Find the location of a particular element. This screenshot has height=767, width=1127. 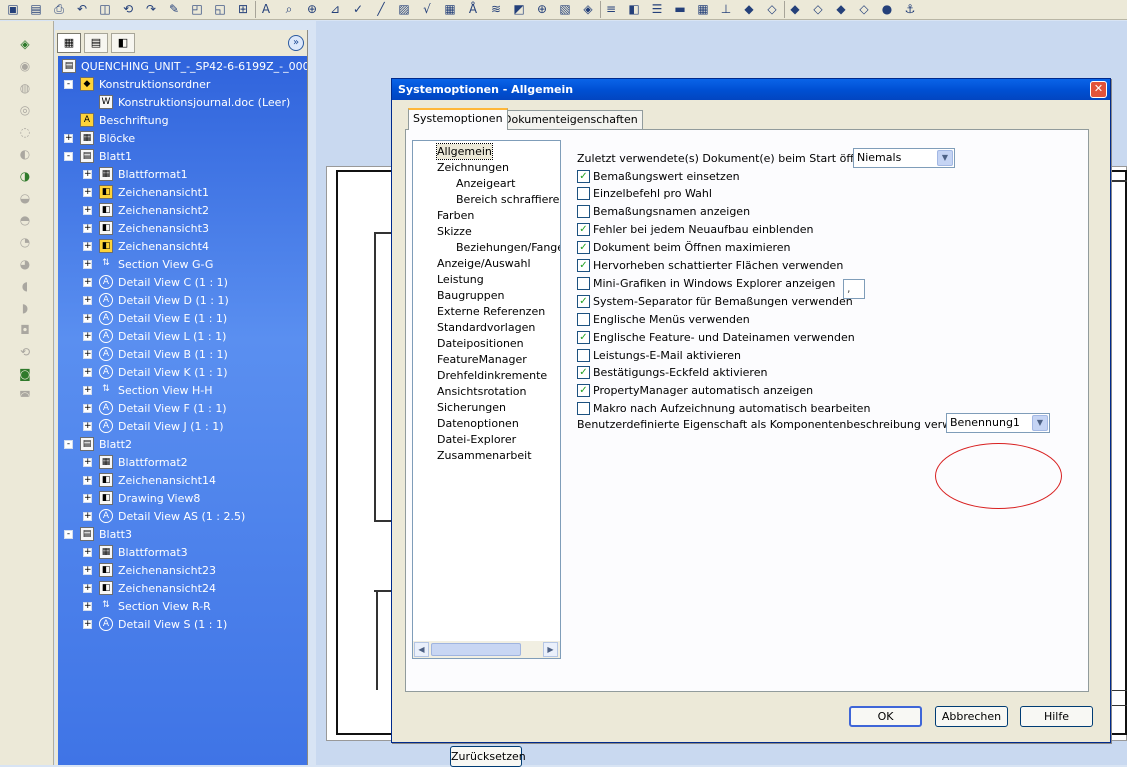

cancel-button: Abbrechen is located at coordinates (971, 716).